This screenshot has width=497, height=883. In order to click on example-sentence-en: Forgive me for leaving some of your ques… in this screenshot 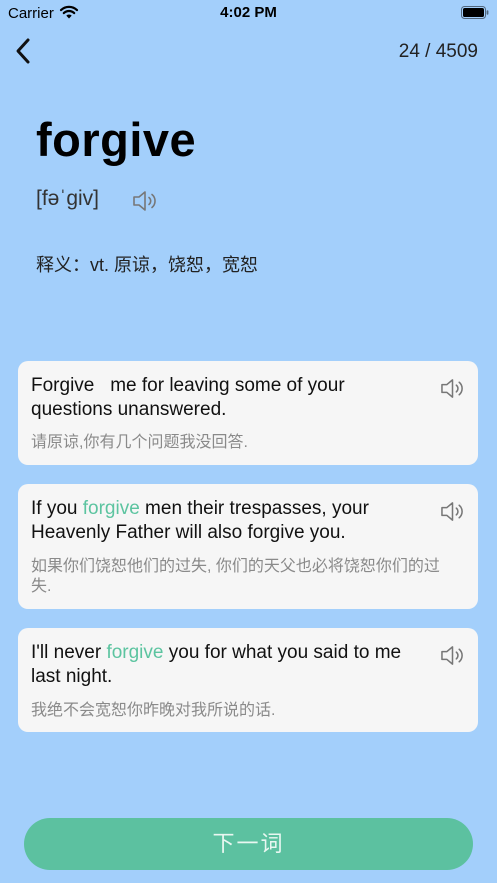, I will do `click(228, 398)`.